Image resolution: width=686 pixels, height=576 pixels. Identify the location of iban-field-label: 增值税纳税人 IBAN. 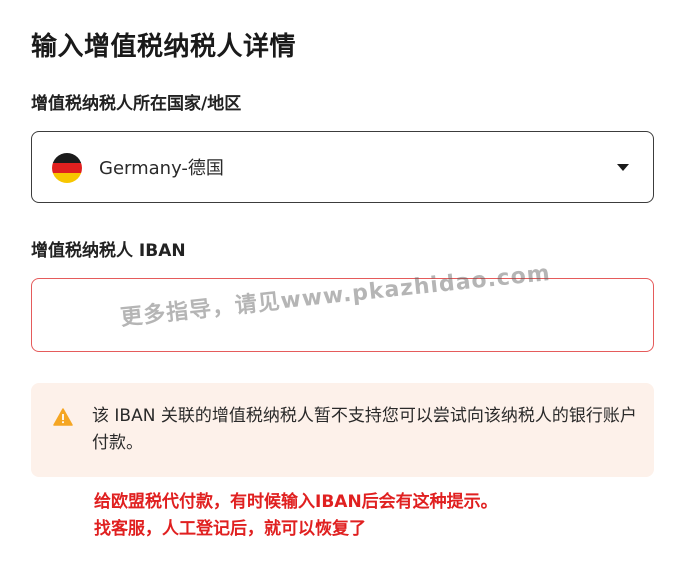
(108, 251).